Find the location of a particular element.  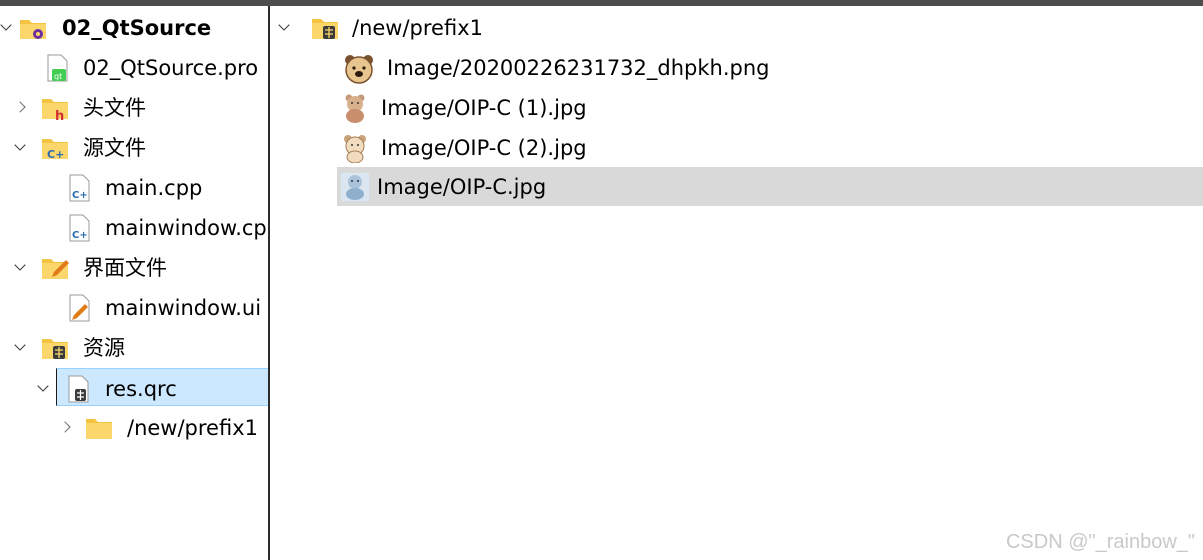

tree-item-label: 资源 is located at coordinates (104, 348).